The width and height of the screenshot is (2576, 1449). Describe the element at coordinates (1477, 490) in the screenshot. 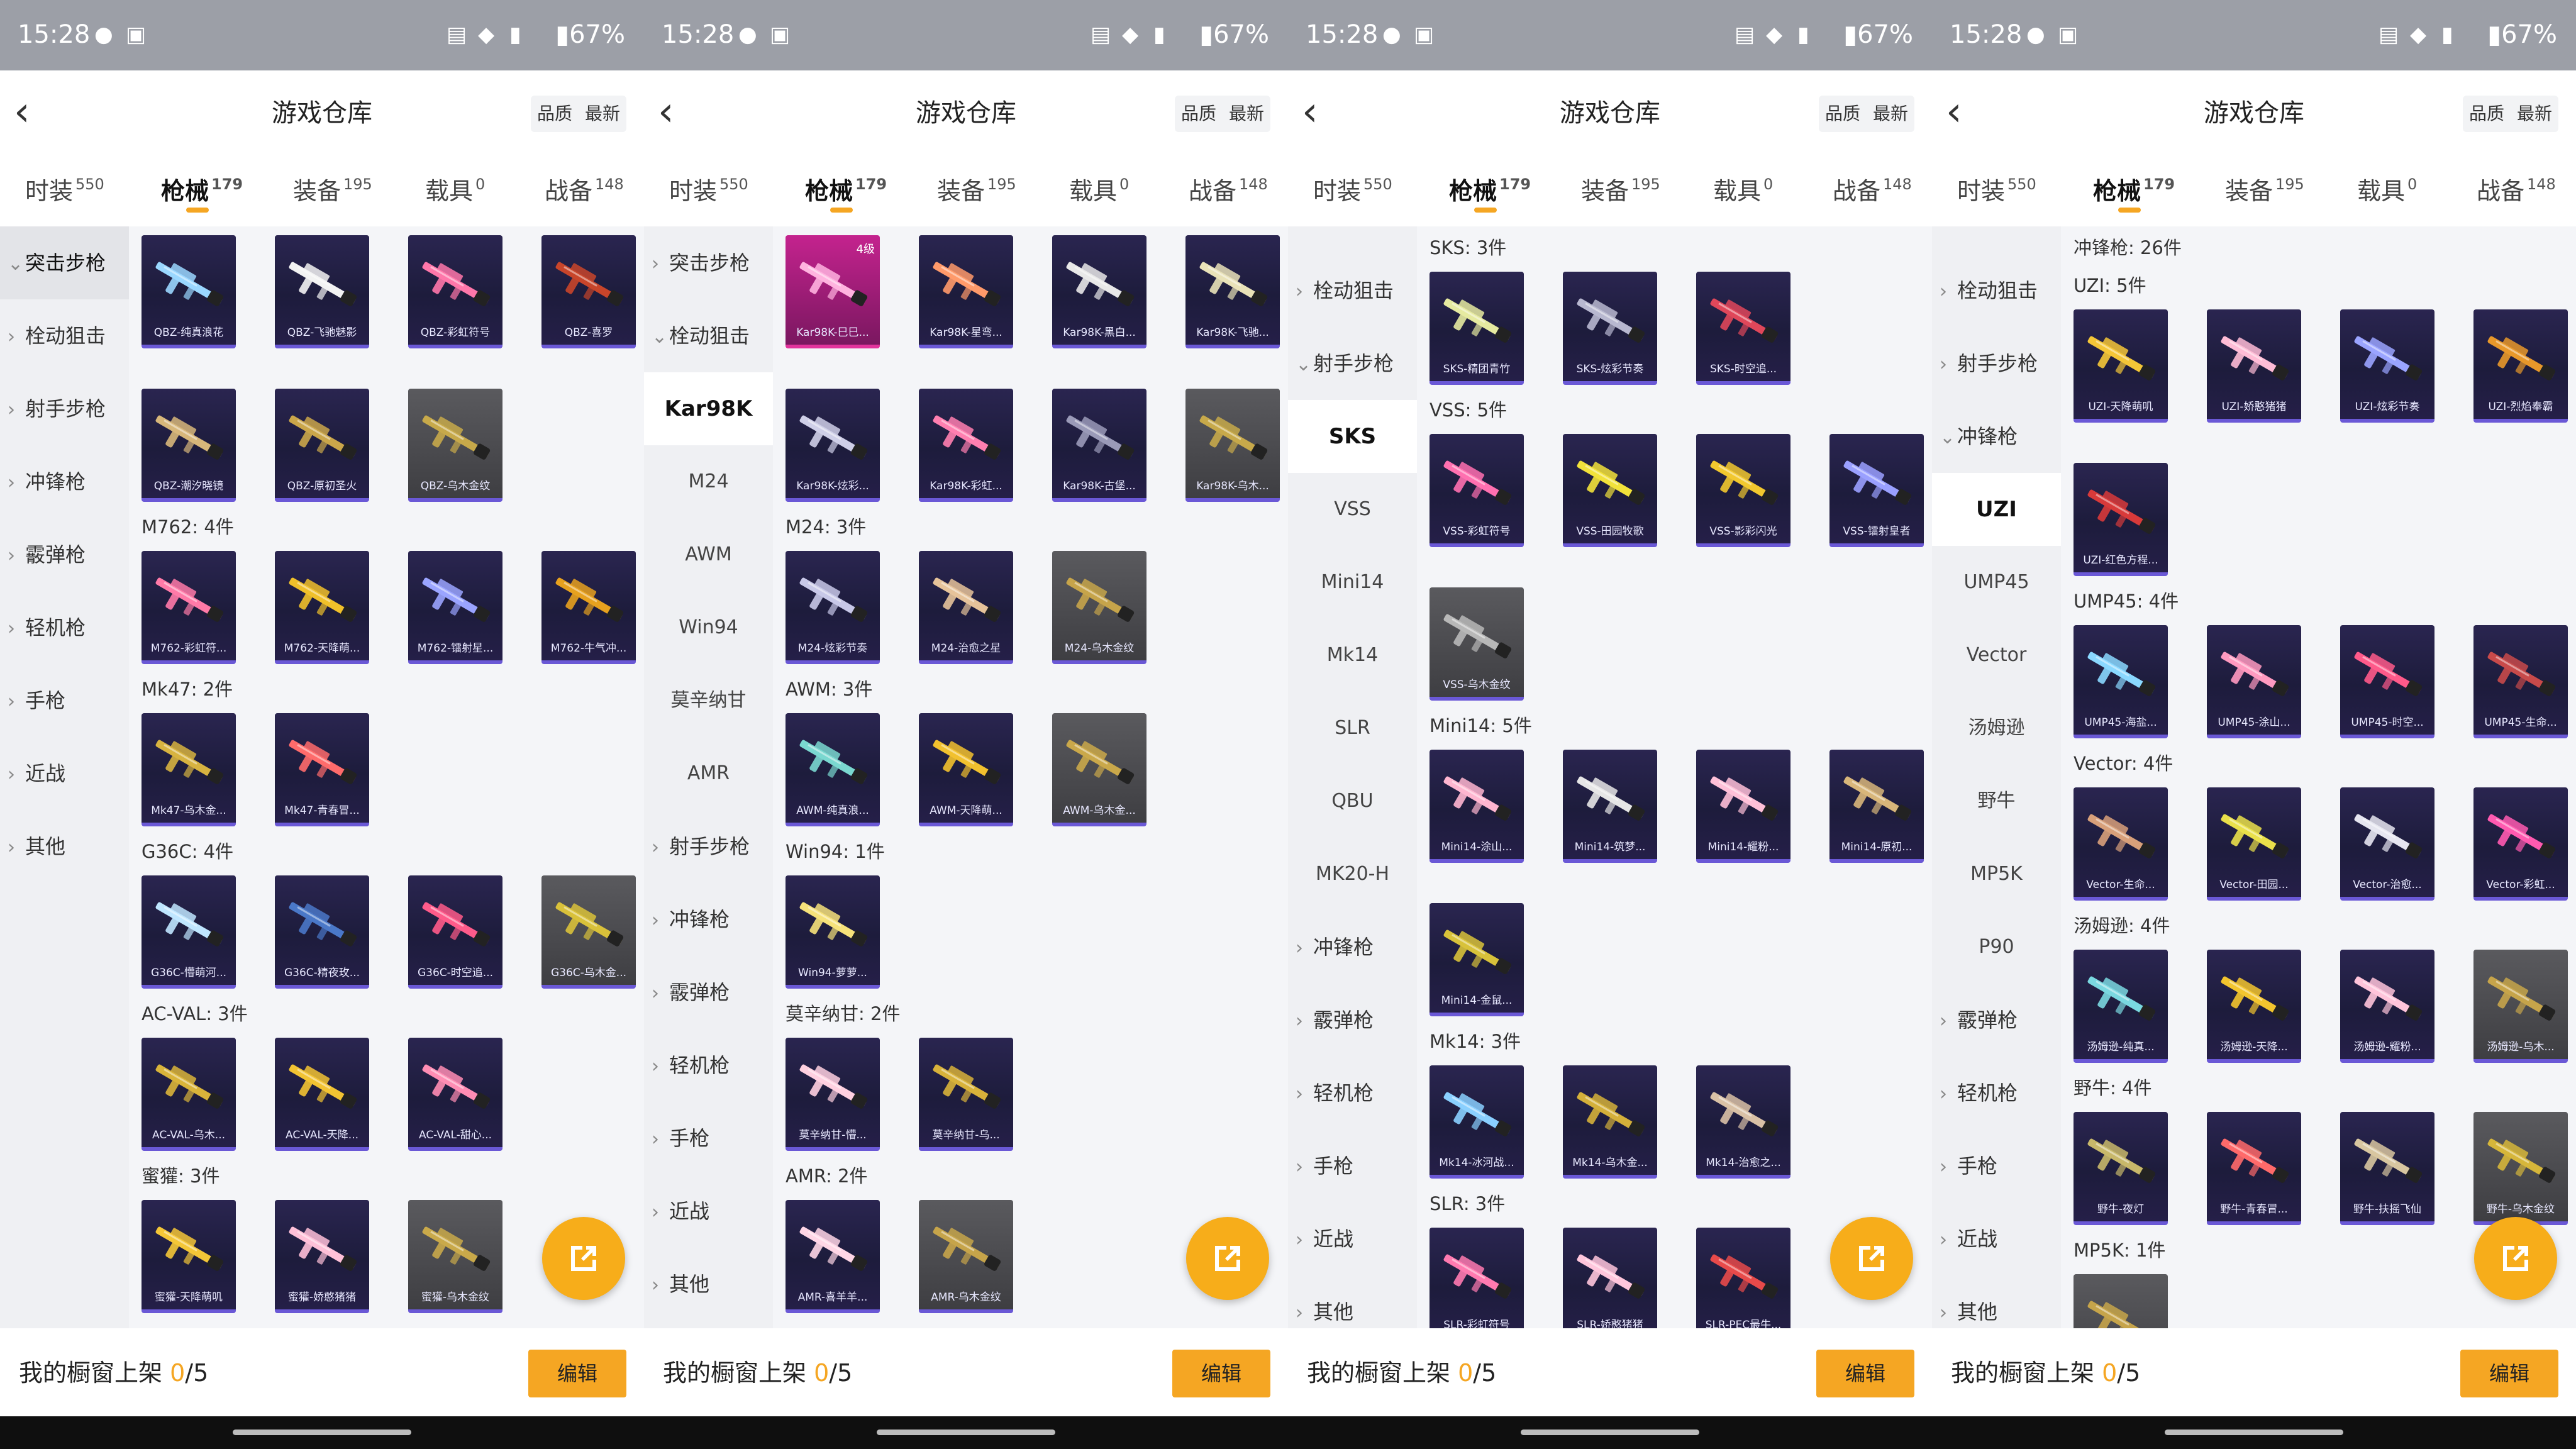

I see `skin-card: VSS-彩虹符号` at that location.